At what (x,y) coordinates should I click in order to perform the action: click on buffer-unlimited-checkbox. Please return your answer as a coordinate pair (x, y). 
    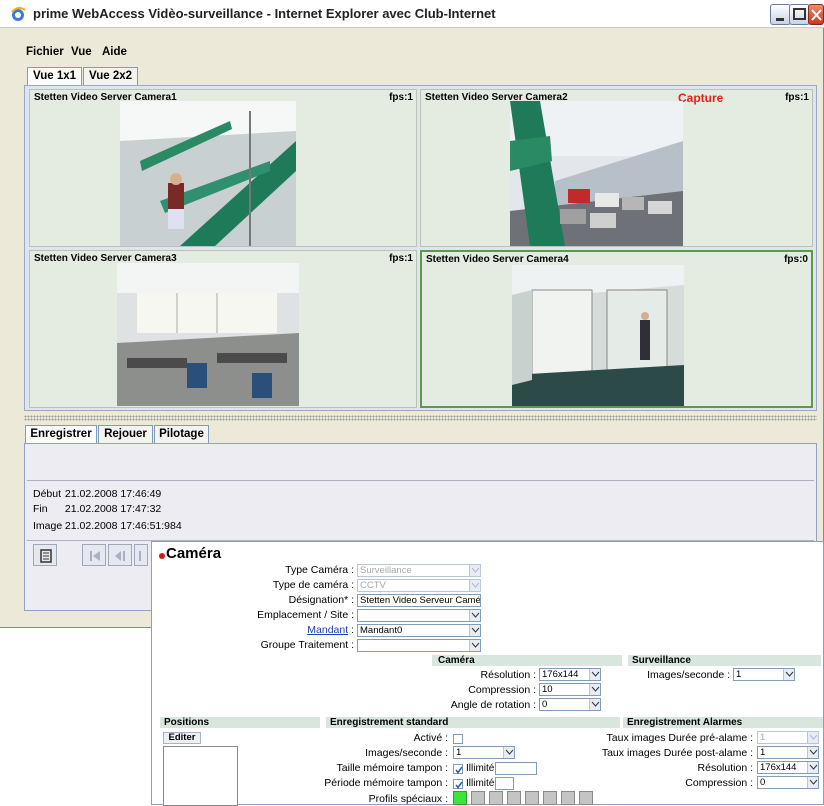
    Looking at the image, I should click on (458, 769).